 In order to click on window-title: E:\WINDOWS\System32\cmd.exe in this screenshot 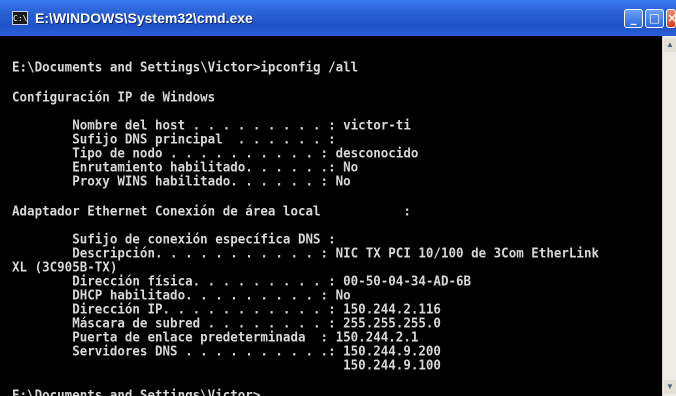, I will do `click(144, 18)`.